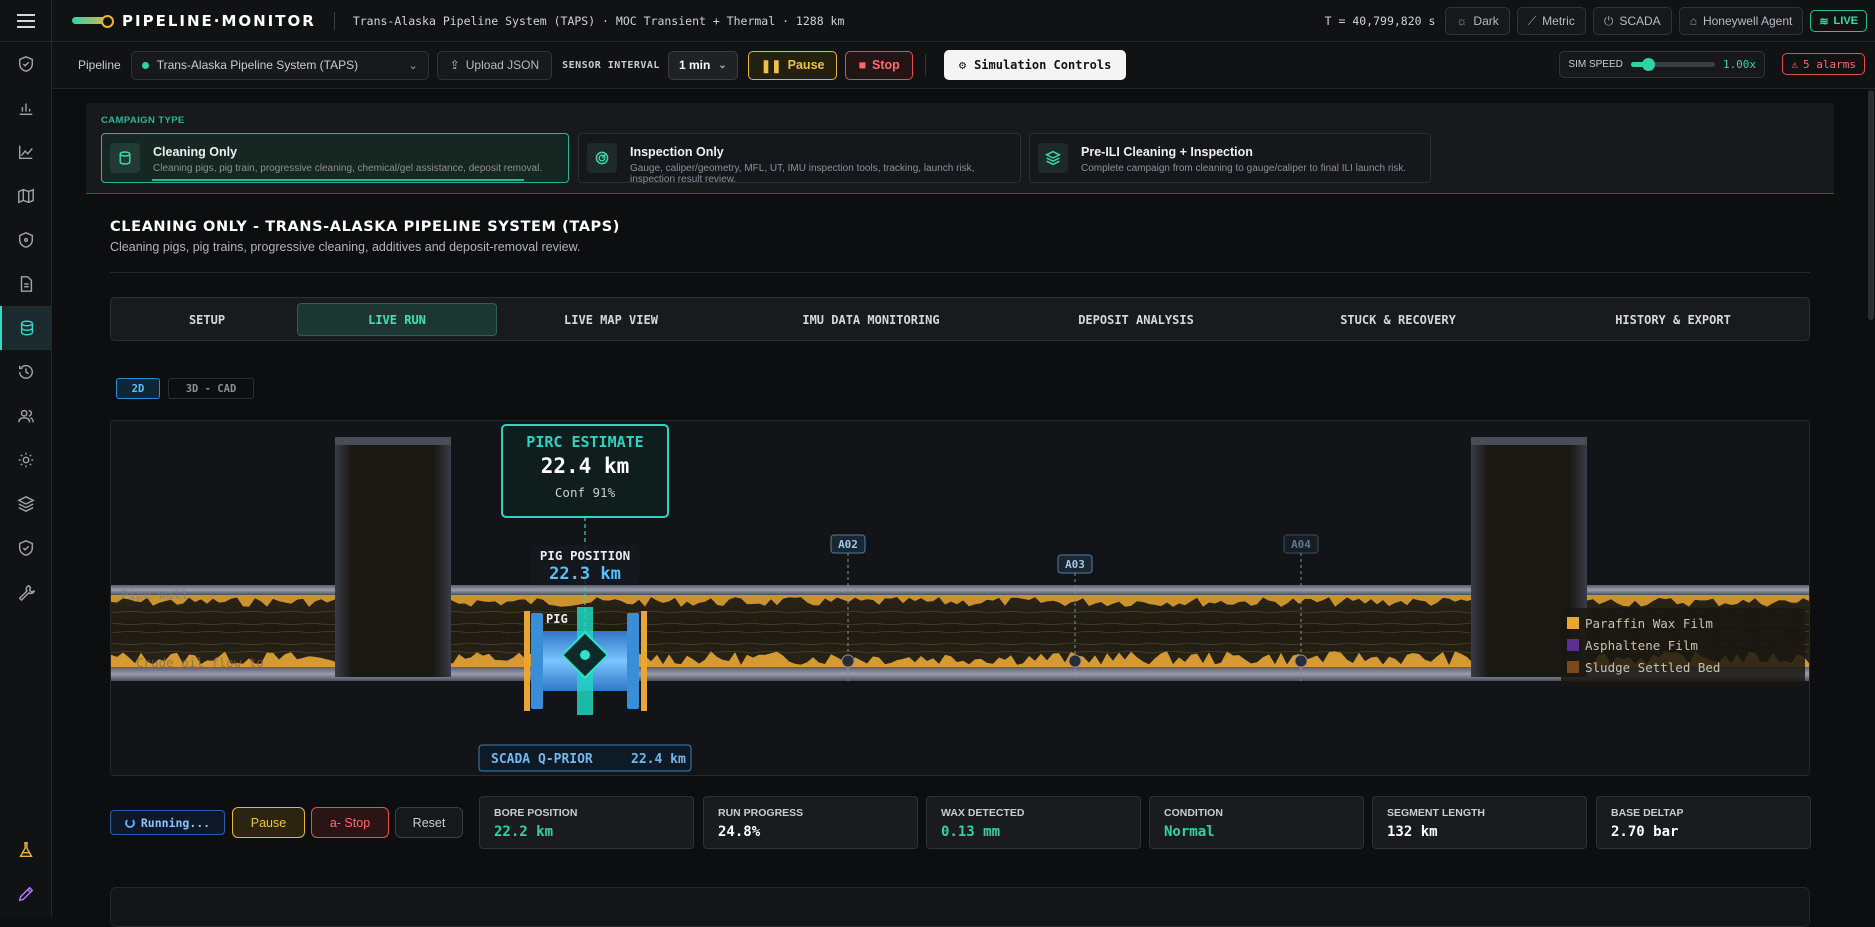 The width and height of the screenshot is (1875, 927). I want to click on sidebar-item-lab, so click(26, 850).